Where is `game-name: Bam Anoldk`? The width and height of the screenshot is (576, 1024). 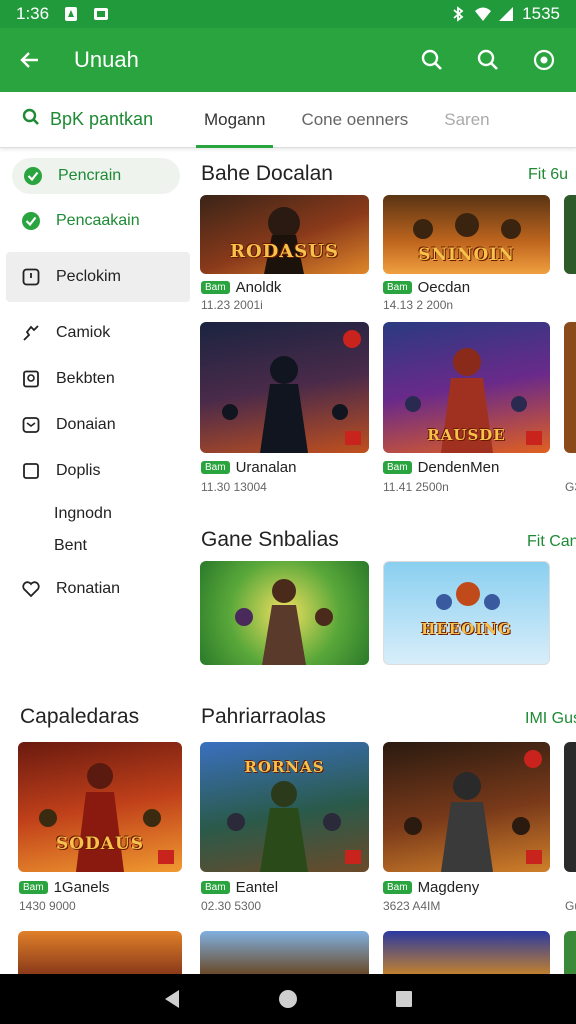
game-name: Bam Anoldk is located at coordinates (241, 287).